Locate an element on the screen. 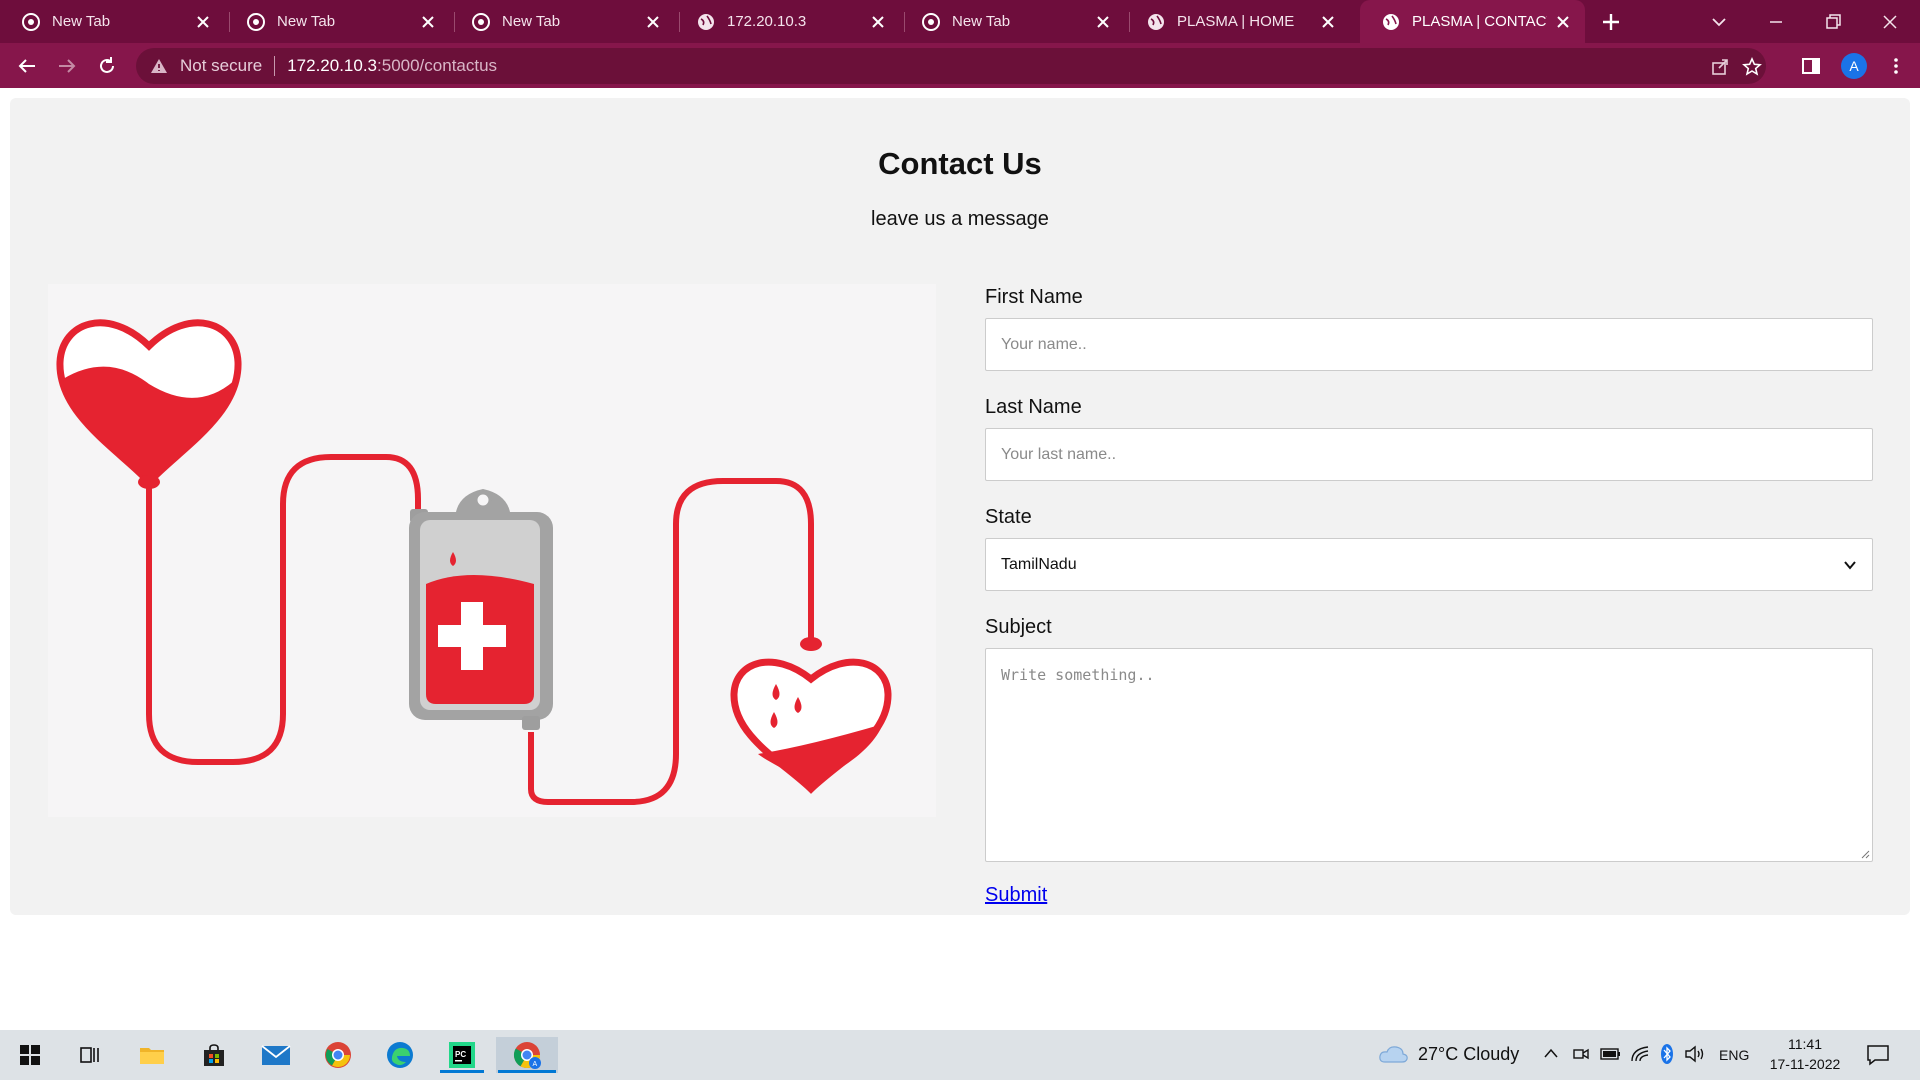 This screenshot has width=1920, height=1080. pycharm-button: PC is located at coordinates (462, 1055).